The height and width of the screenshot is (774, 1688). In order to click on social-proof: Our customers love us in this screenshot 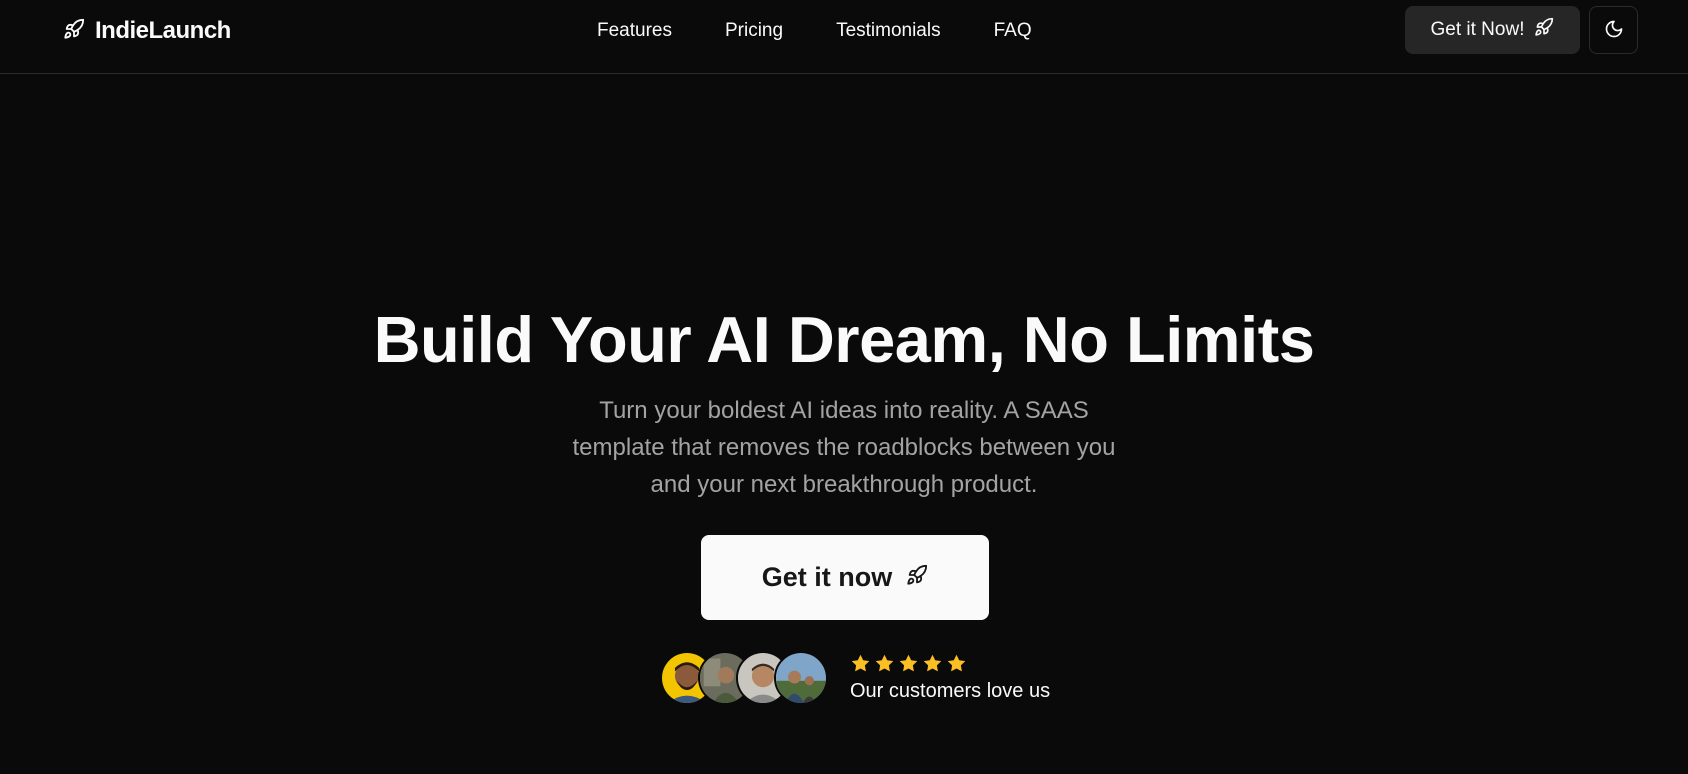, I will do `click(855, 678)`.